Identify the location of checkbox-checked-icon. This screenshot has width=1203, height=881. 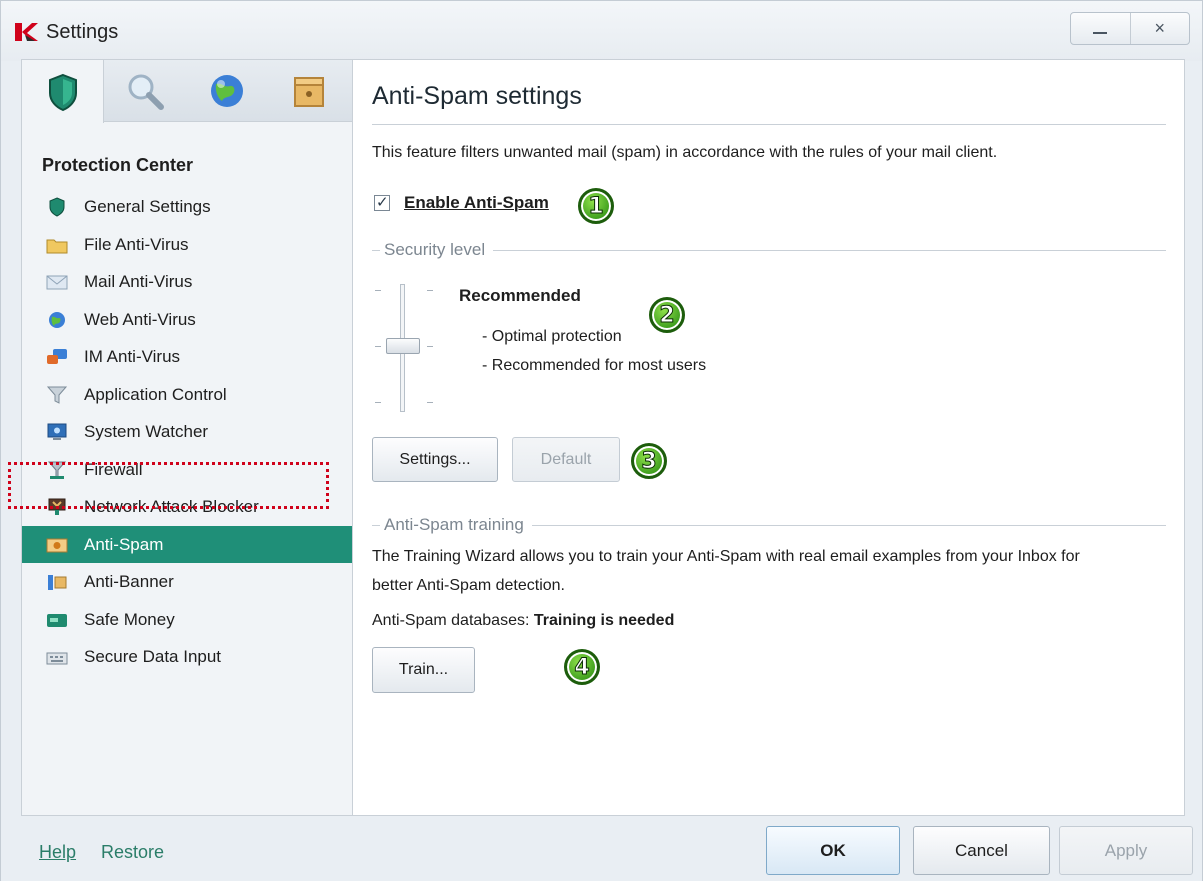
(382, 202).